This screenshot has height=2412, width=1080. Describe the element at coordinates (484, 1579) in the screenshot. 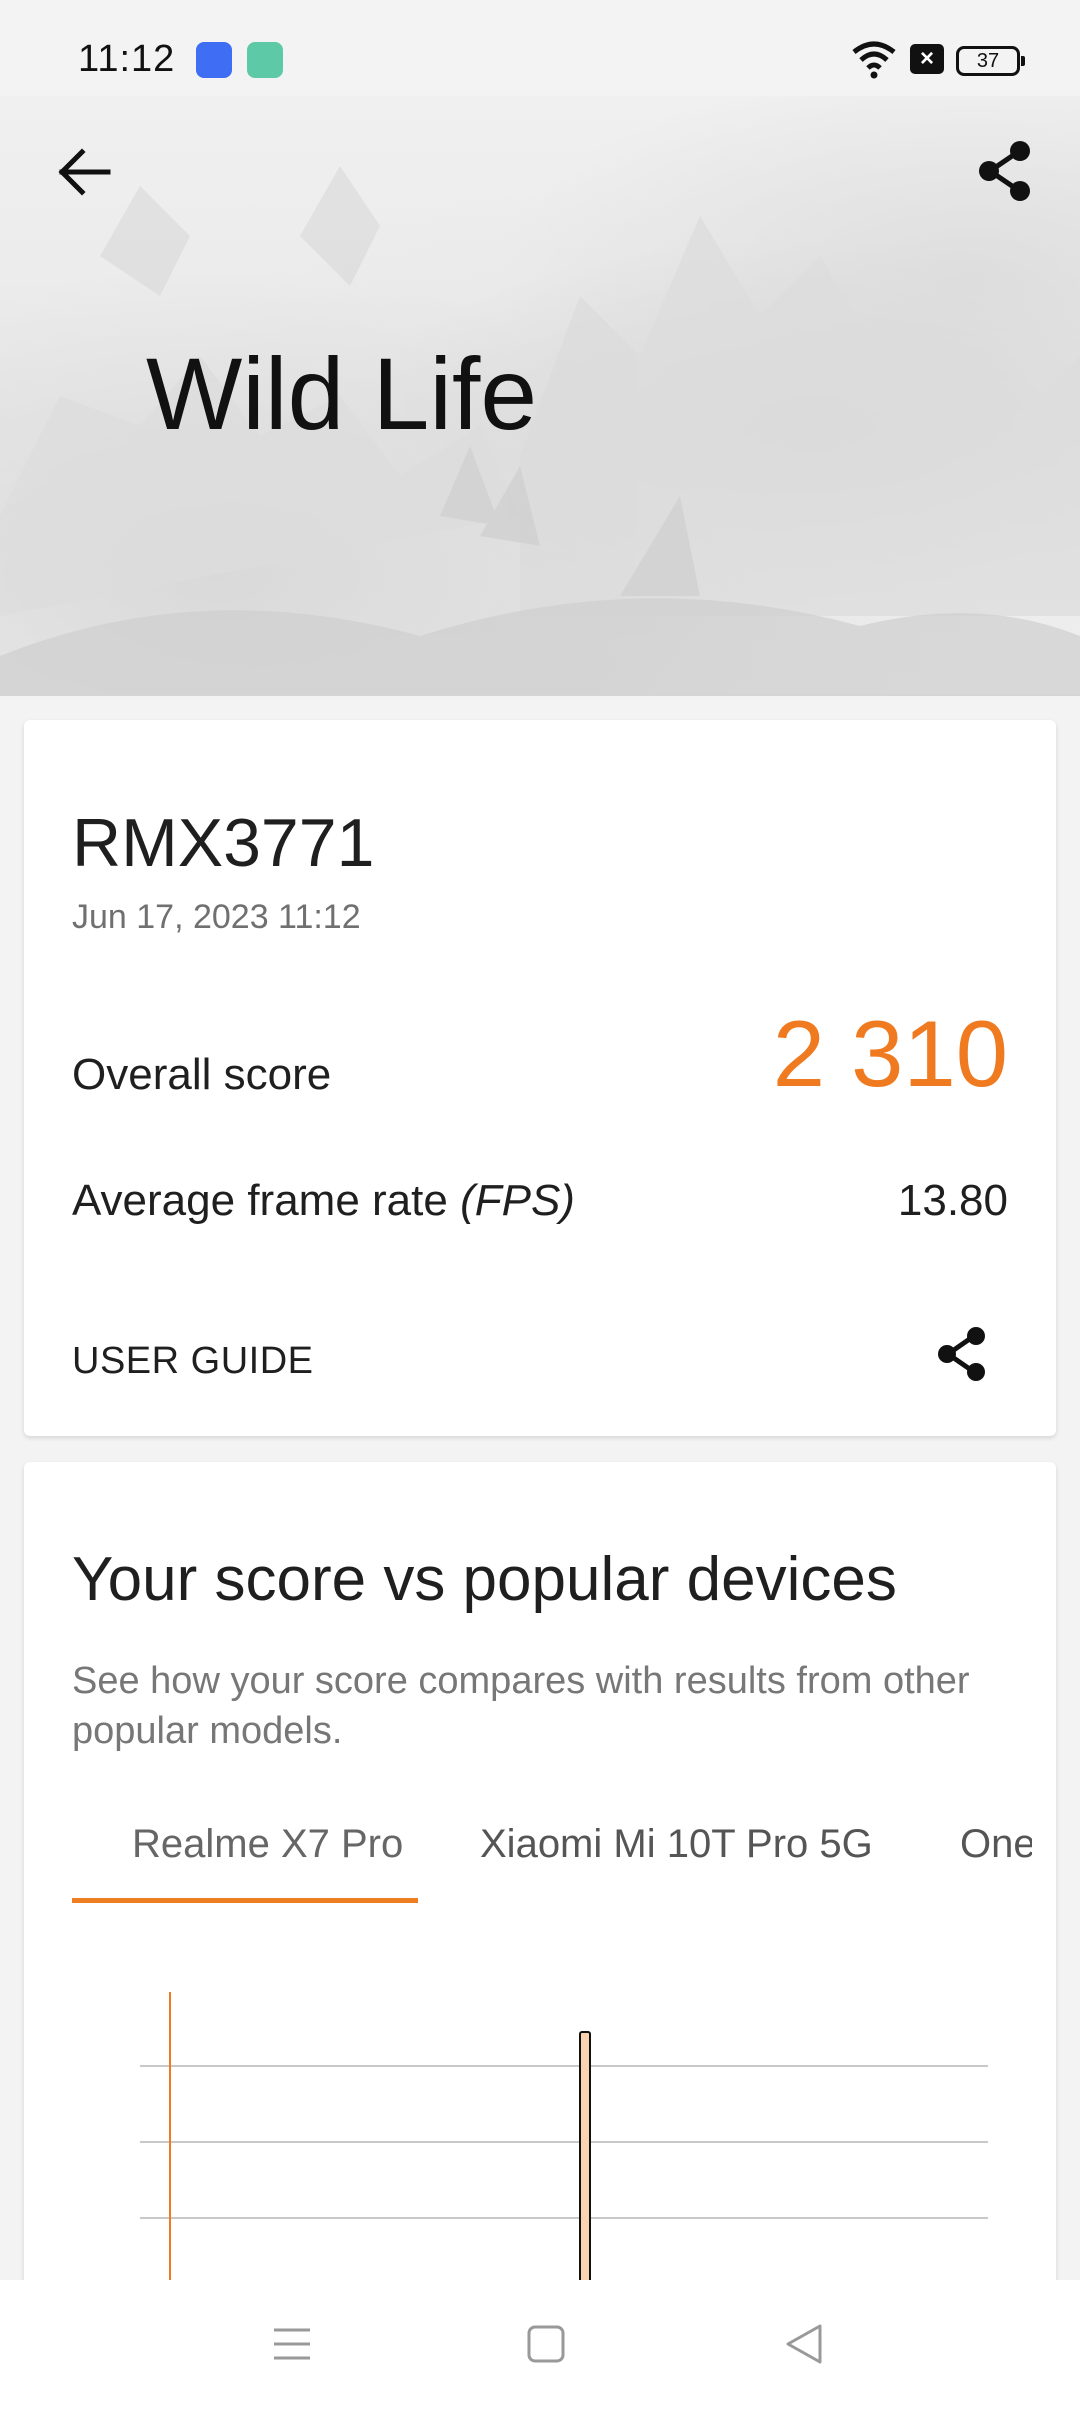

I see `comparison-title: Your score vs popular devices` at that location.